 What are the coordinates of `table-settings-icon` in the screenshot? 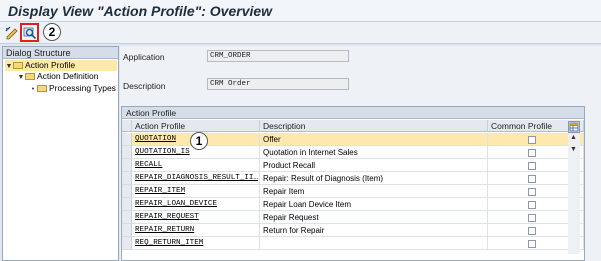 It's located at (574, 127).